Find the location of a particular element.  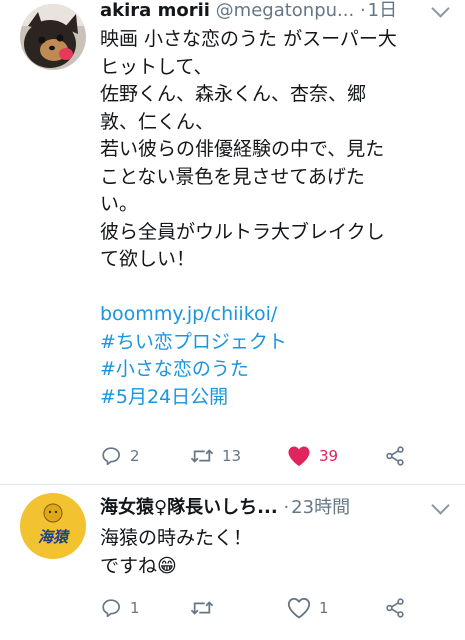

timestamp: 23時間 is located at coordinates (320, 507).